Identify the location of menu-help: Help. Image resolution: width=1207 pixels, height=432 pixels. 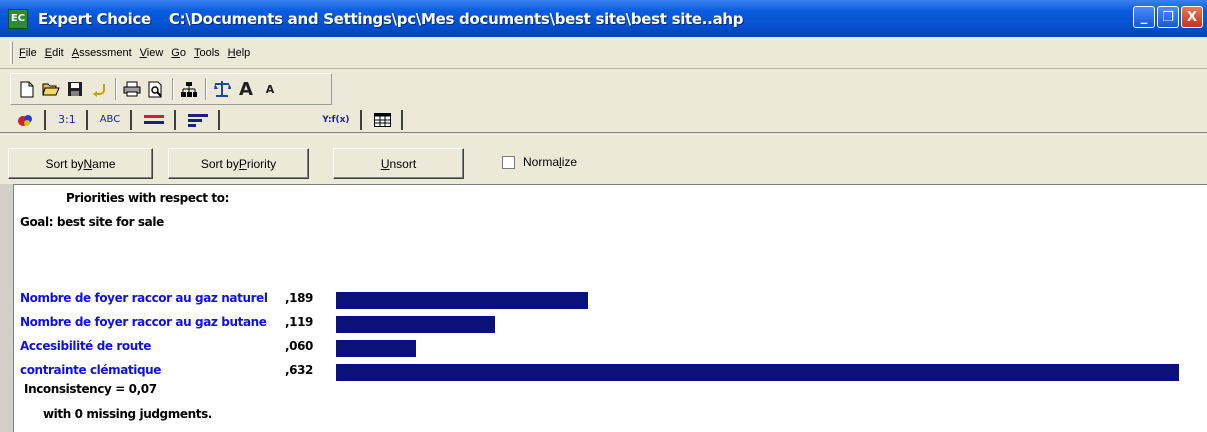
(239, 53).